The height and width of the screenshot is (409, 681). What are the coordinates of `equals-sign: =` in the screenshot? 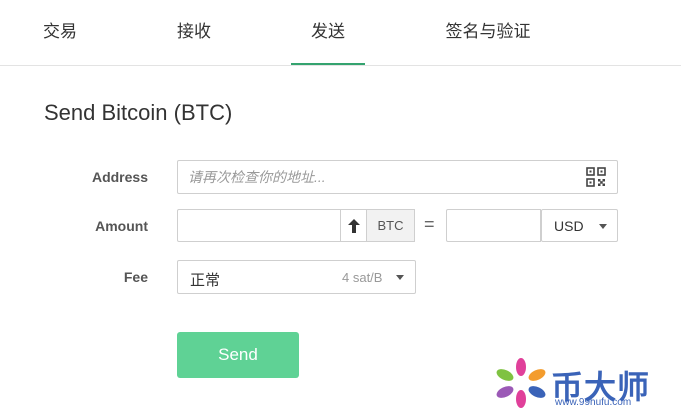 It's located at (429, 224).